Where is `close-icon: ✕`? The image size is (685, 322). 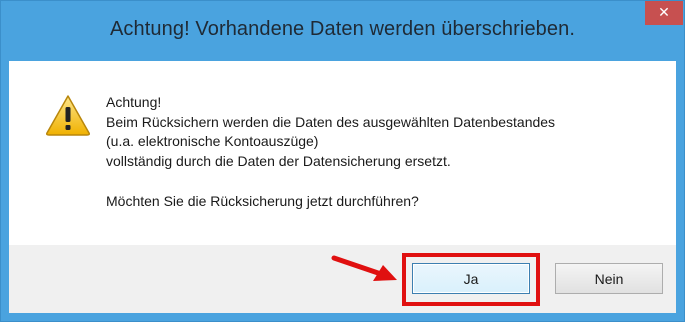
close-icon: ✕ is located at coordinates (664, 12).